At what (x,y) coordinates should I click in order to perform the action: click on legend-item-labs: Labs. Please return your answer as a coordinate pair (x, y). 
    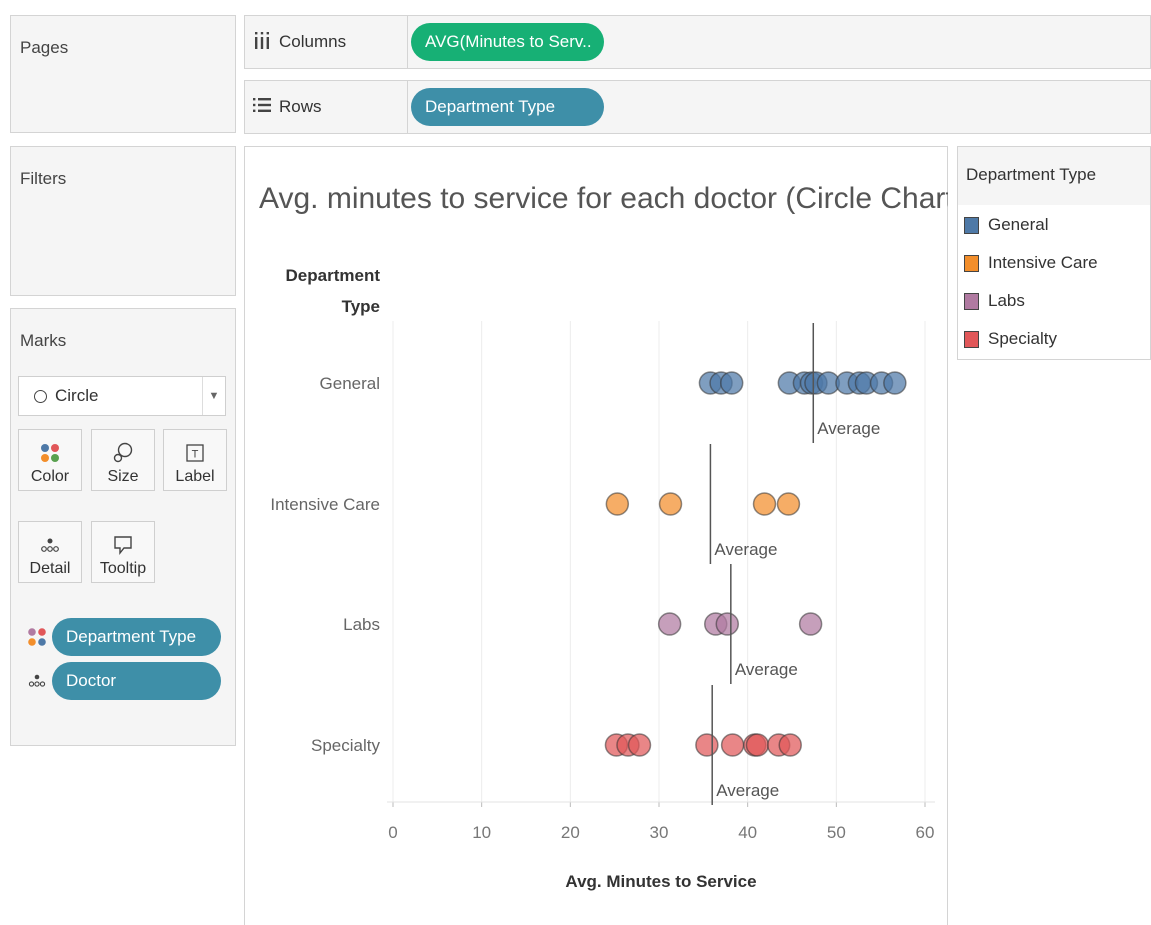
    Looking at the image, I should click on (994, 301).